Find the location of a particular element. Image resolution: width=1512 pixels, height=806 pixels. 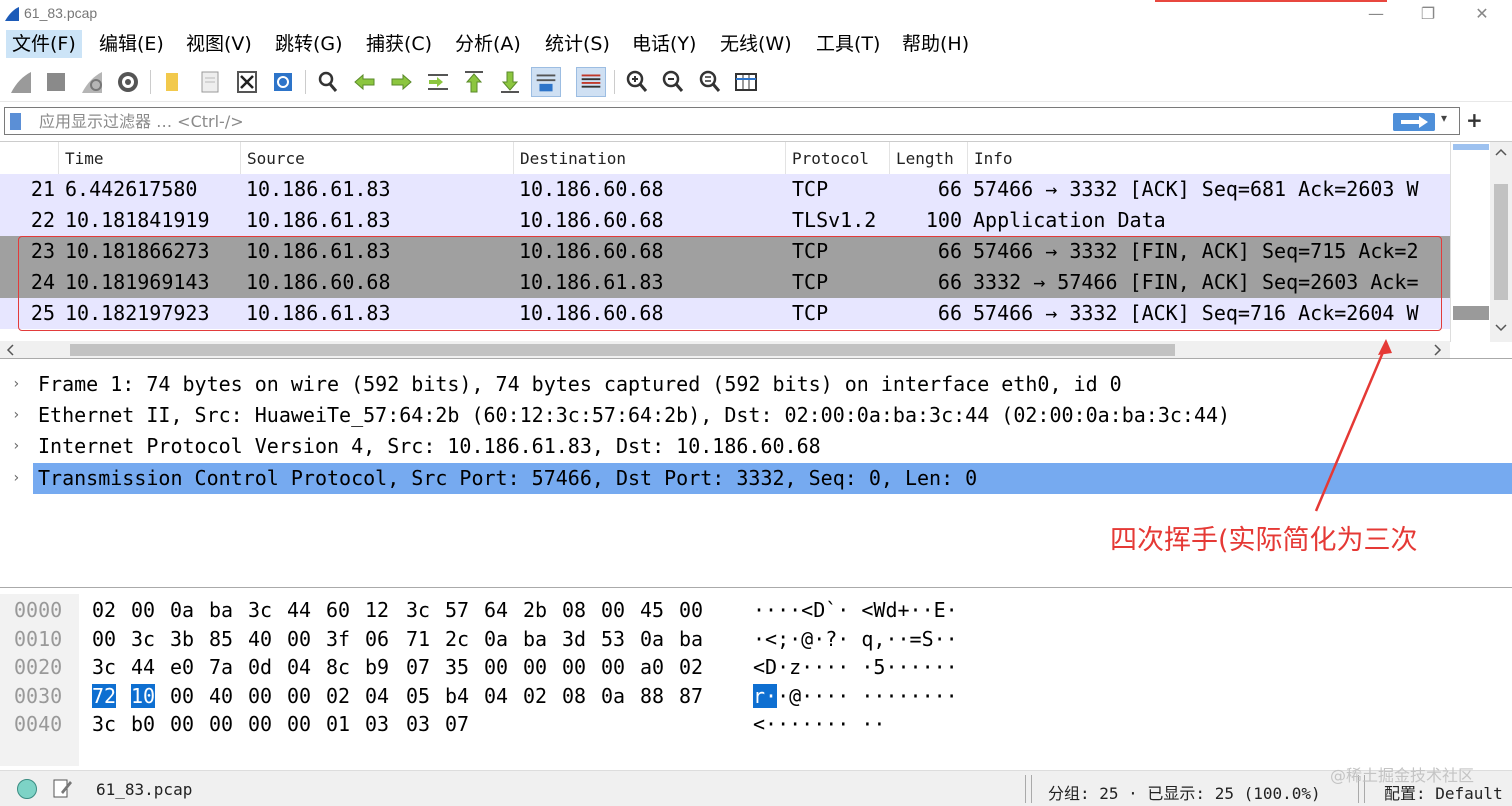

close-file-icon is located at coordinates (247, 82).